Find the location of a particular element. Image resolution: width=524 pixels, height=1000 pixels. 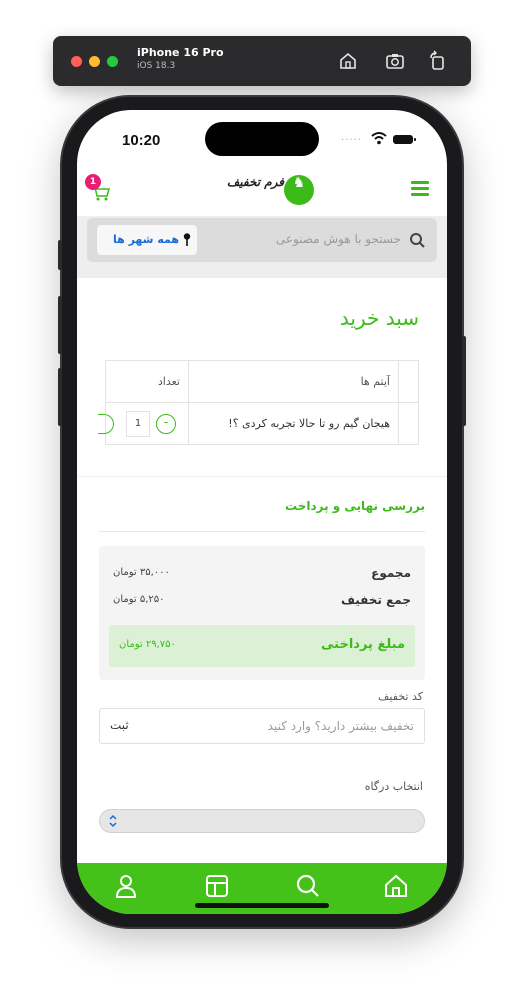

item-name: هیجان گیم رو تا حالا تجربه کردی ؟! is located at coordinates (293, 423).